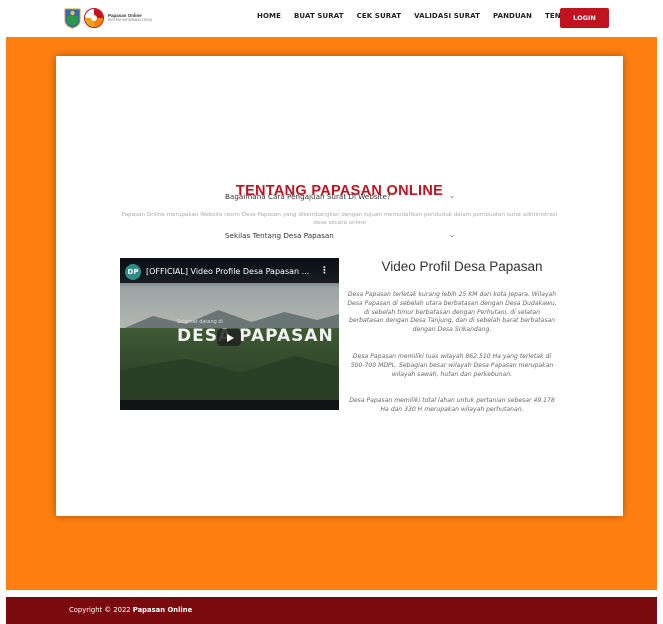 This screenshot has height=624, width=663. Describe the element at coordinates (462, 266) in the screenshot. I see `profile-title: Video Profil Desa Papasan` at that location.